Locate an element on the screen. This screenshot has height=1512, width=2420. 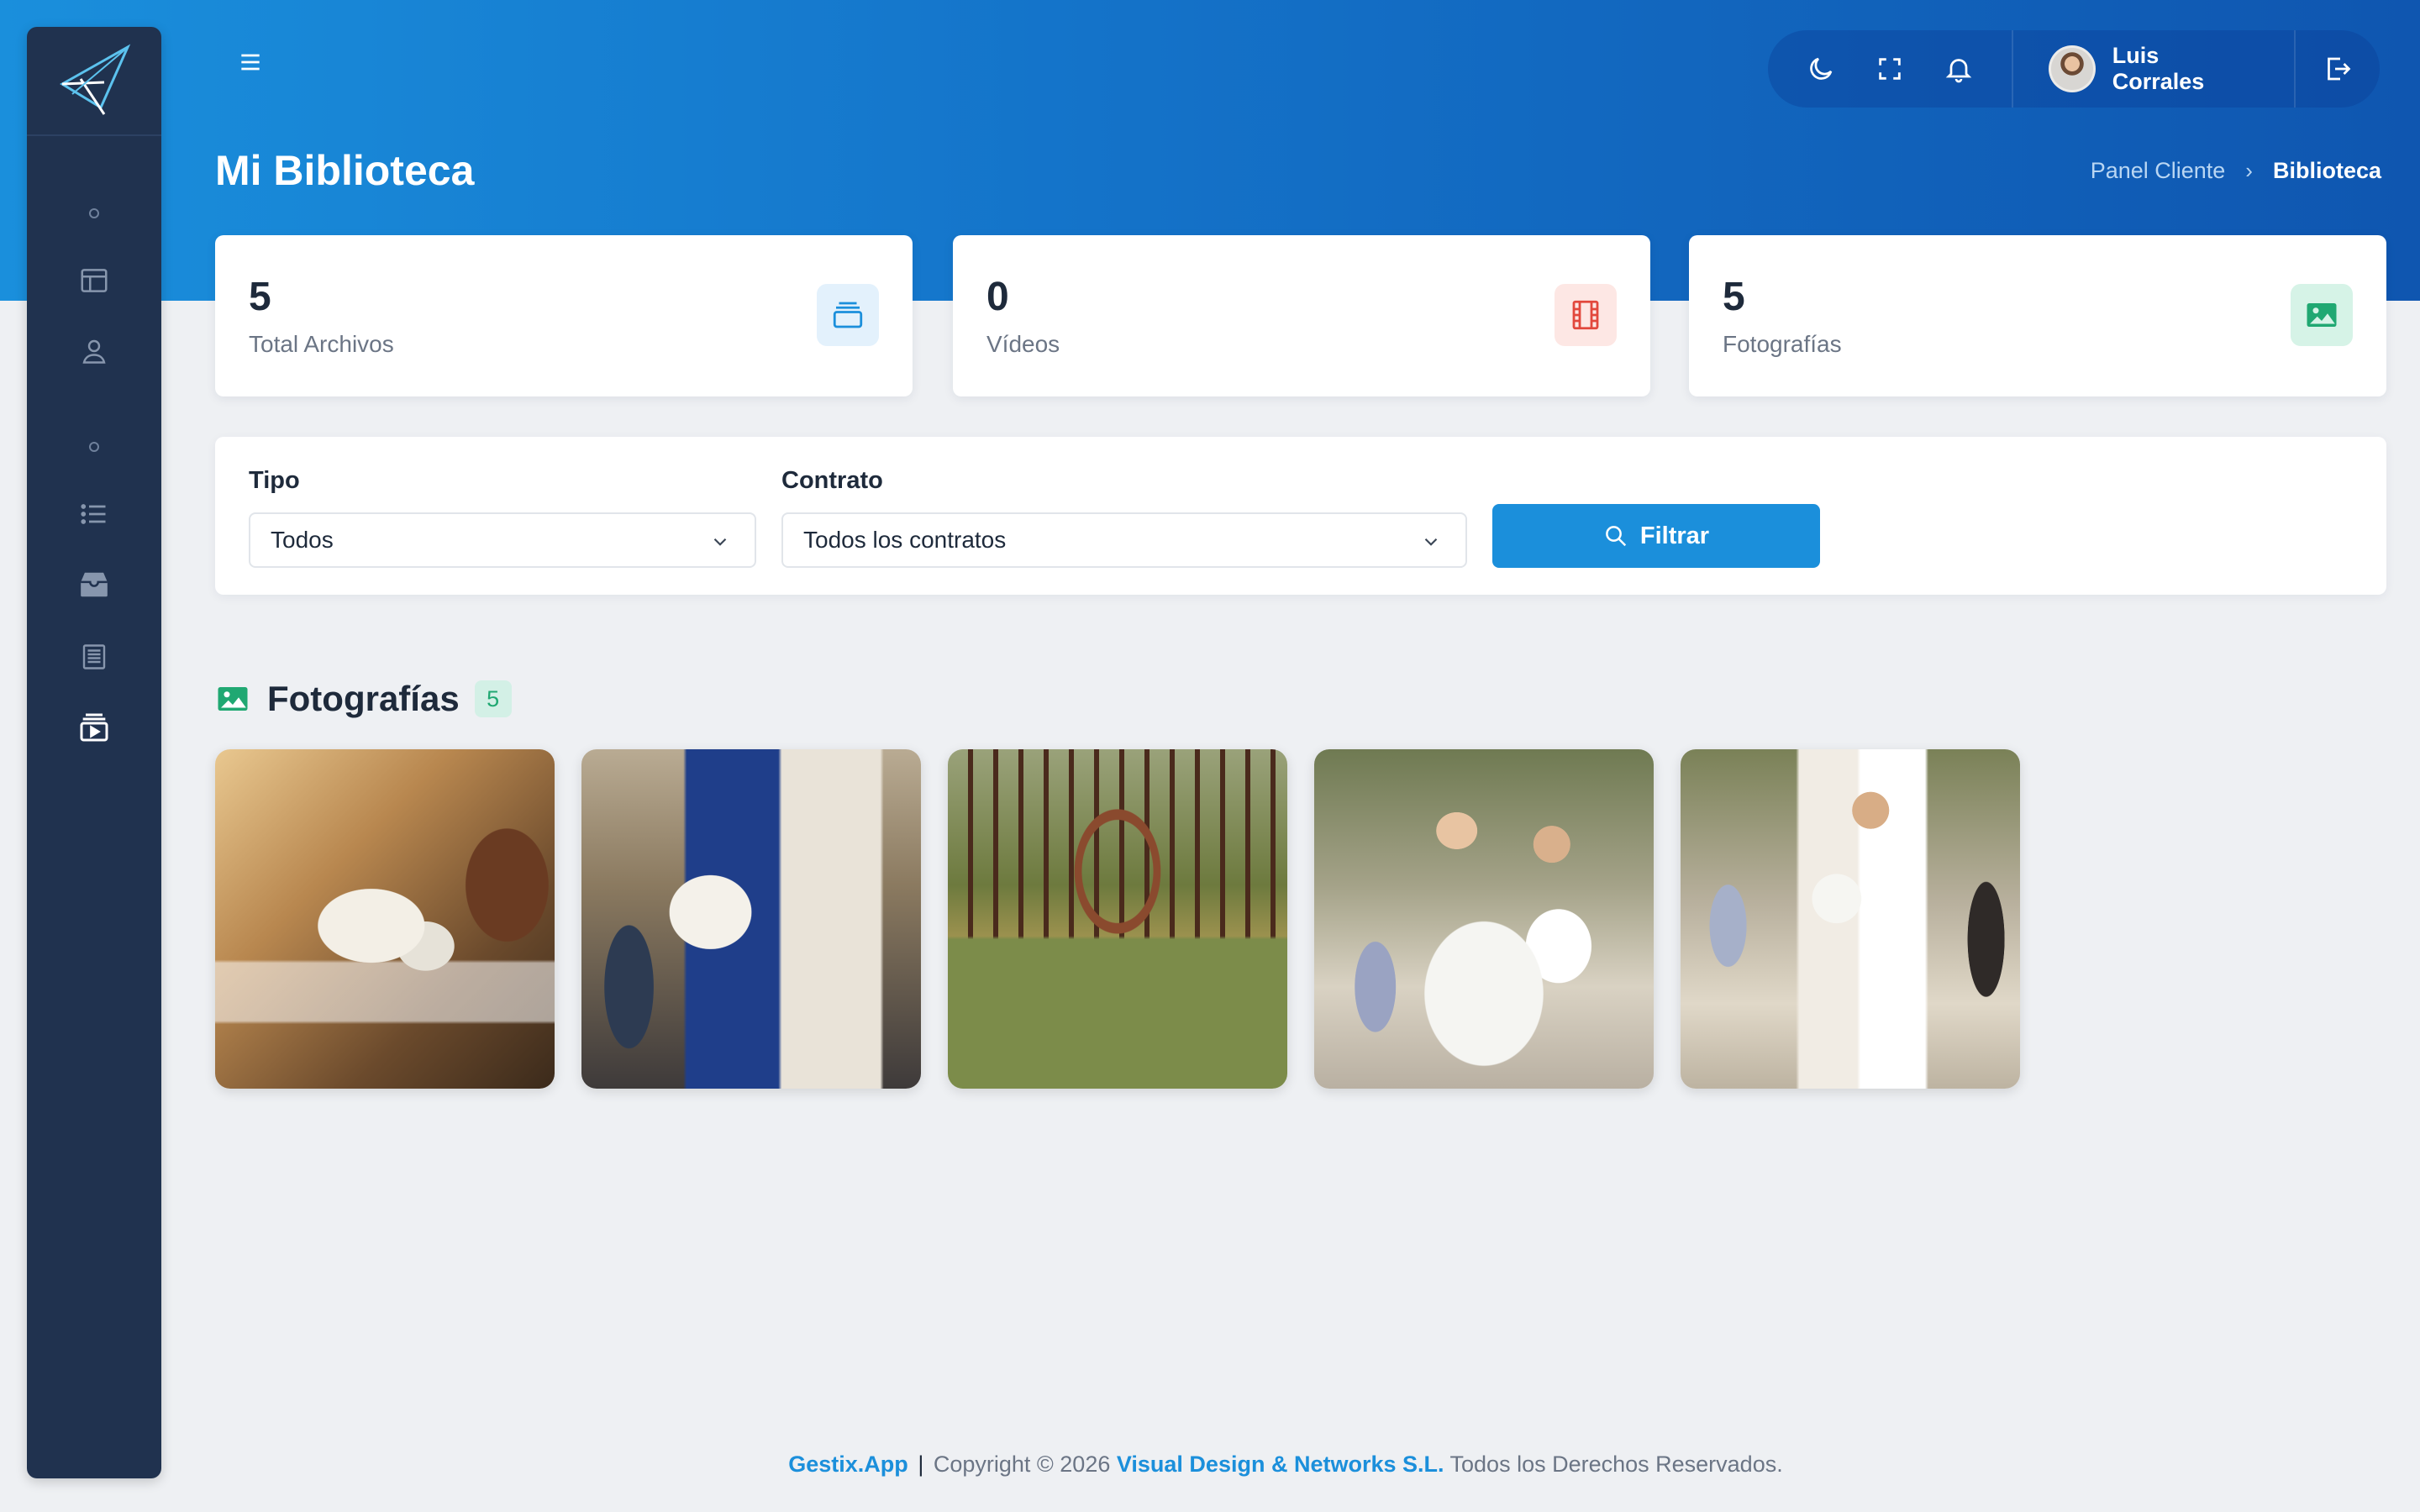
photo-thumbnail-couple-embracing is located at coordinates (1851, 919).